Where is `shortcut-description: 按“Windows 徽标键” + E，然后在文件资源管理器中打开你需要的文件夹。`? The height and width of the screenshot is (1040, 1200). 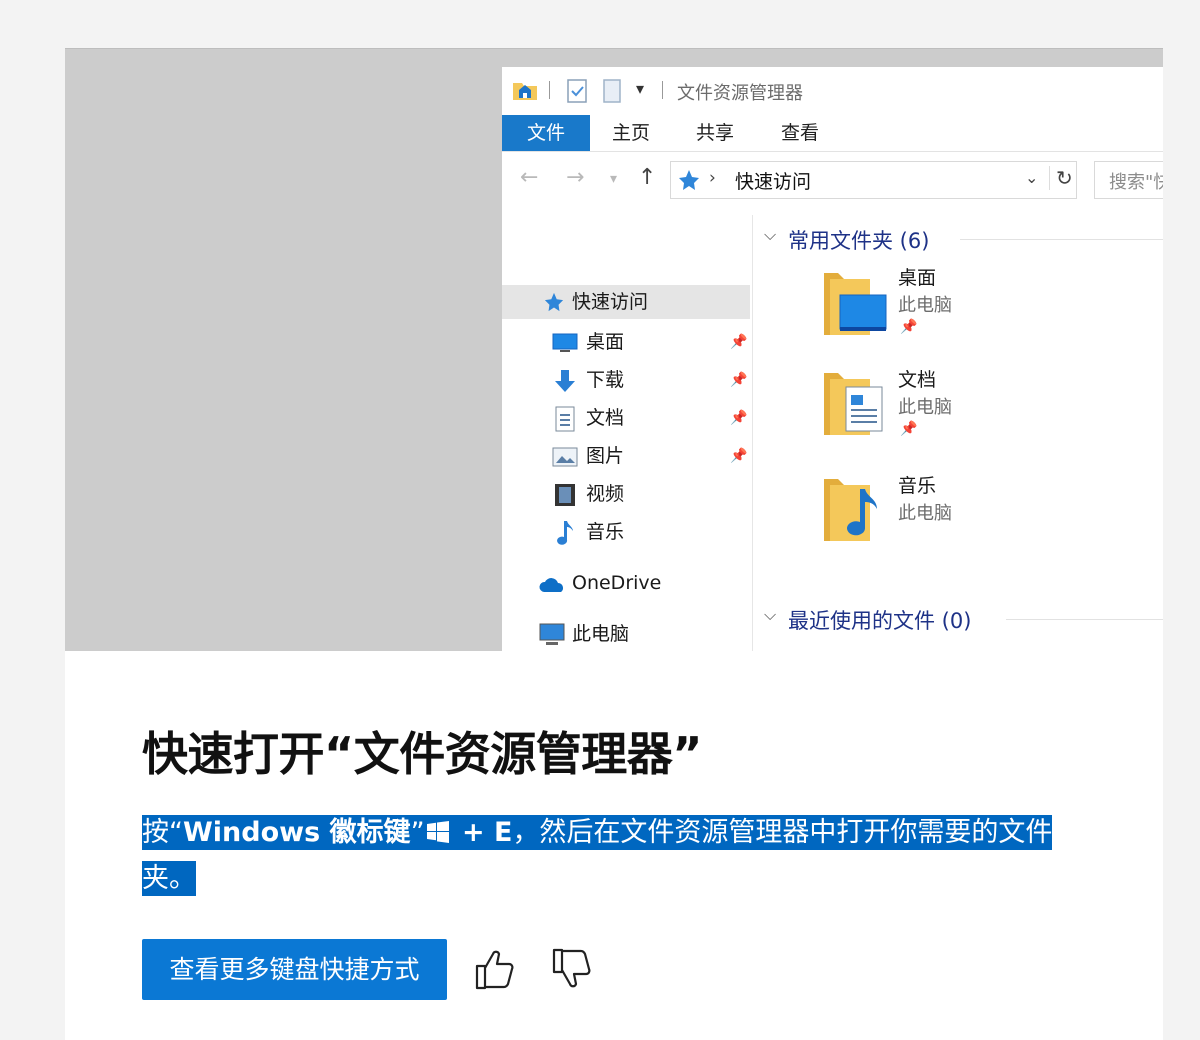
shortcut-description: 按“Windows 徽标键” + E，然后在文件资源管理器中打开你需要的文件夹。 is located at coordinates (612, 856).